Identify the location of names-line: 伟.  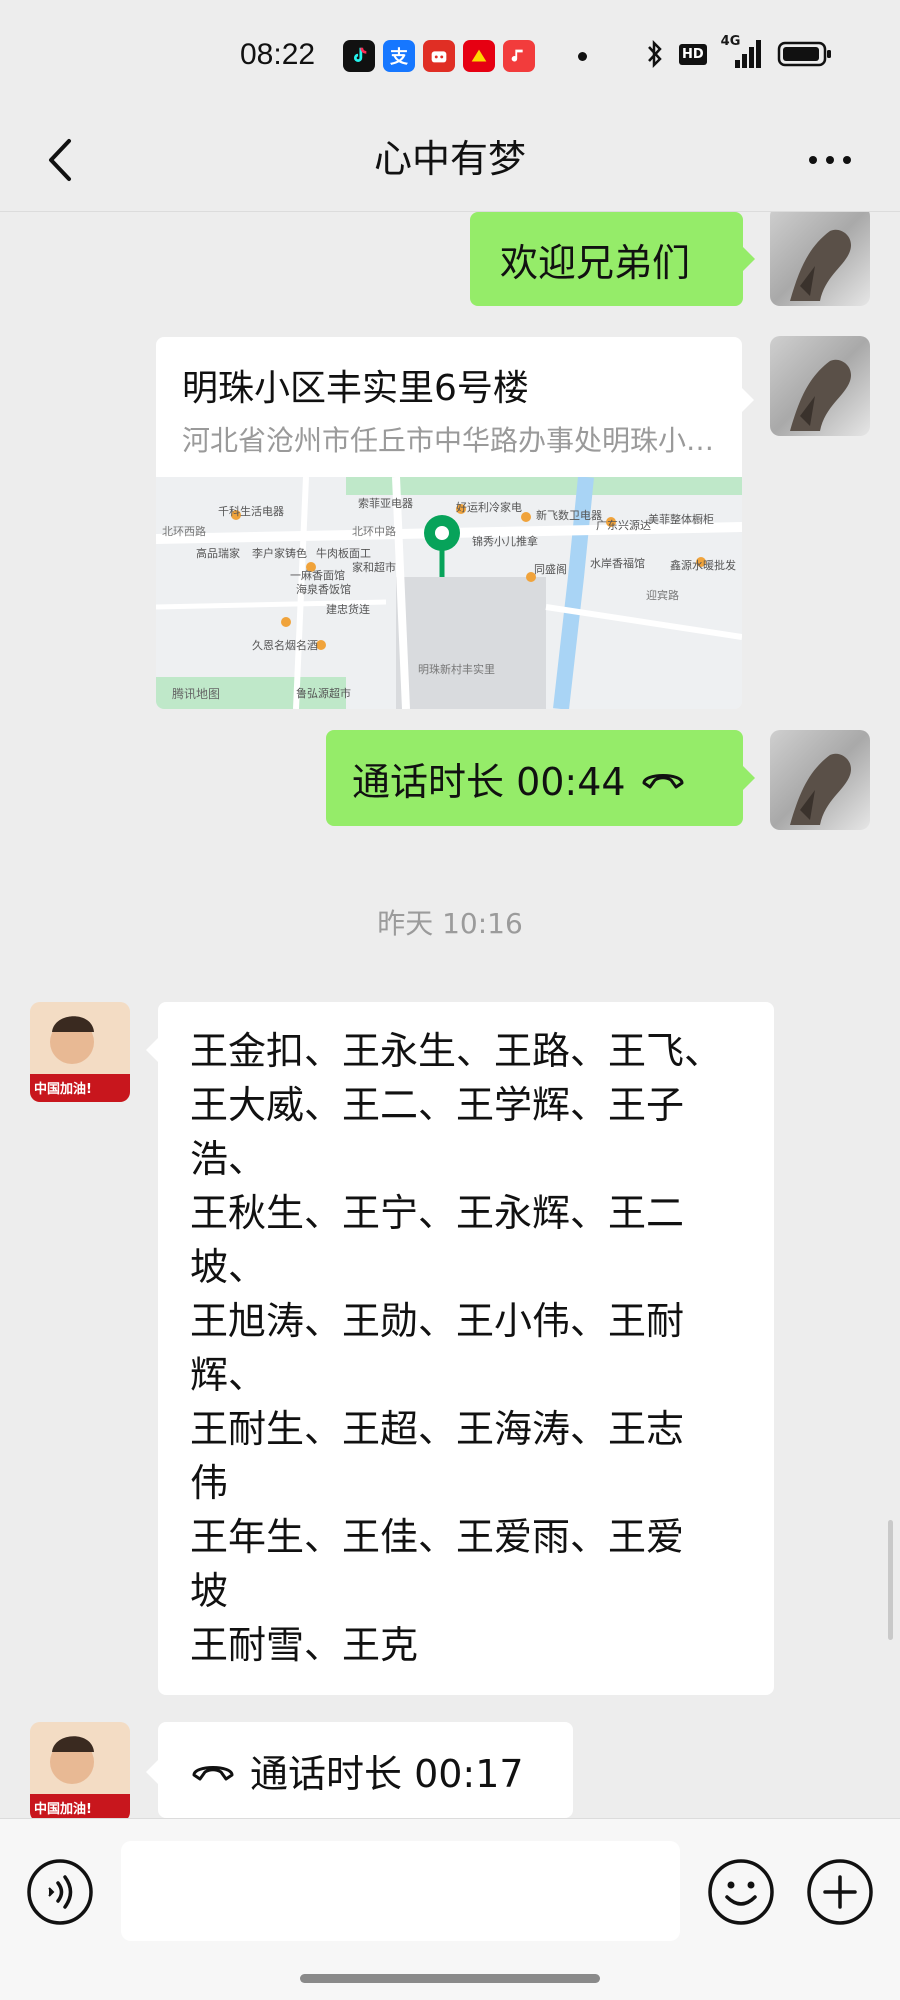
(209, 1483).